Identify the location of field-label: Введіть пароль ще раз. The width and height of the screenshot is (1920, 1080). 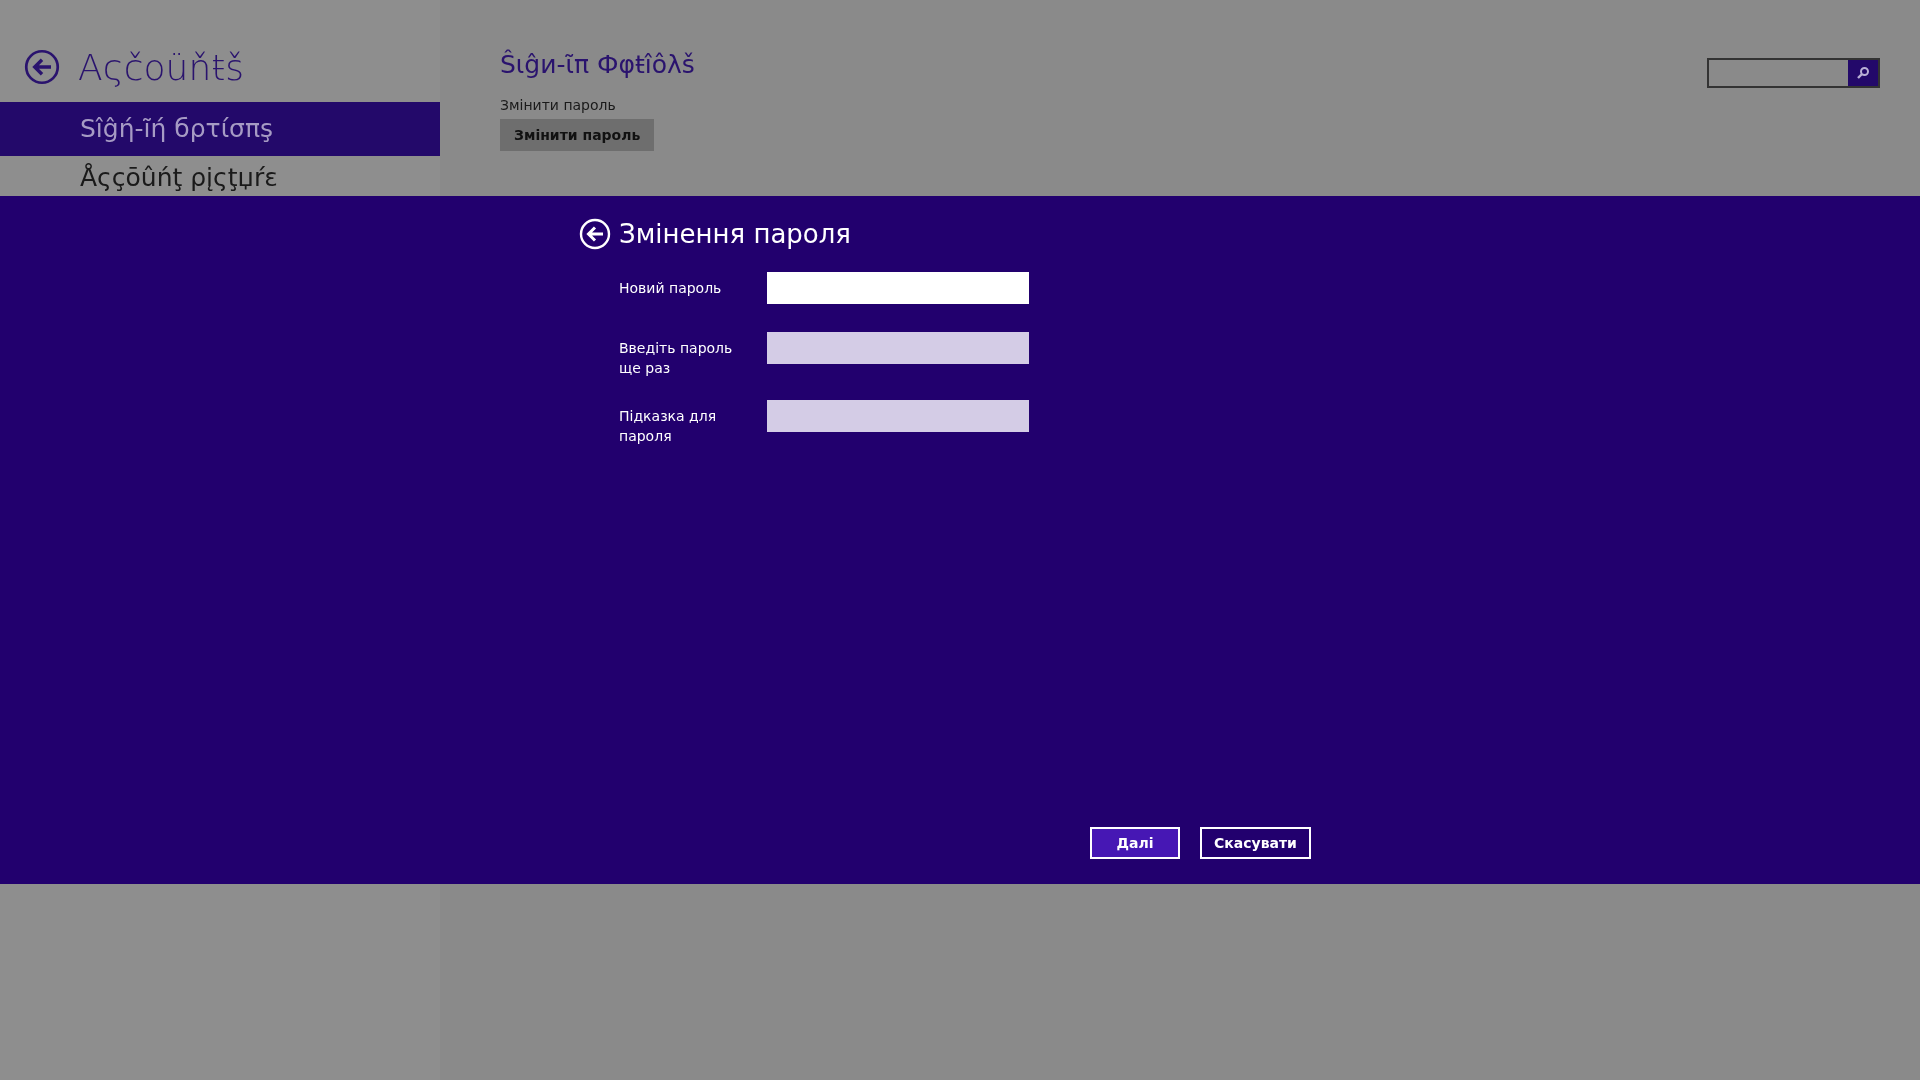
(676, 358).